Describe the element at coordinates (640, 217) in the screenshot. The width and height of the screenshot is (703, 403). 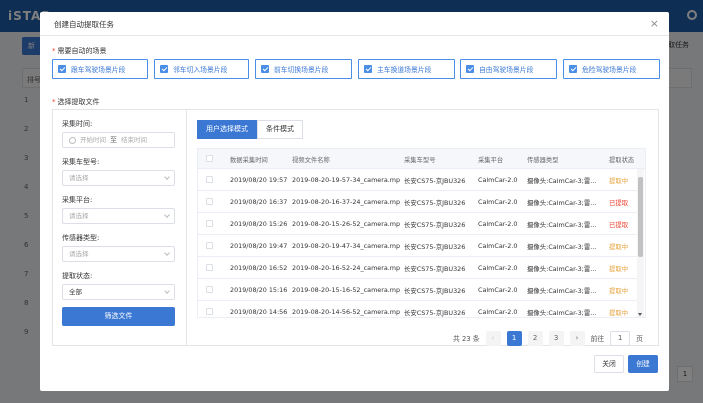
I see `scroll-thumb` at that location.